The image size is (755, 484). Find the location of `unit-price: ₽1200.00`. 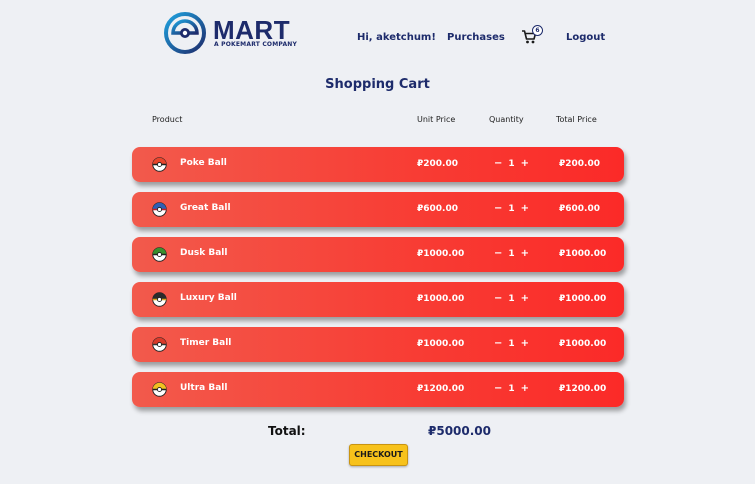

unit-price: ₽1200.00 is located at coordinates (441, 389).